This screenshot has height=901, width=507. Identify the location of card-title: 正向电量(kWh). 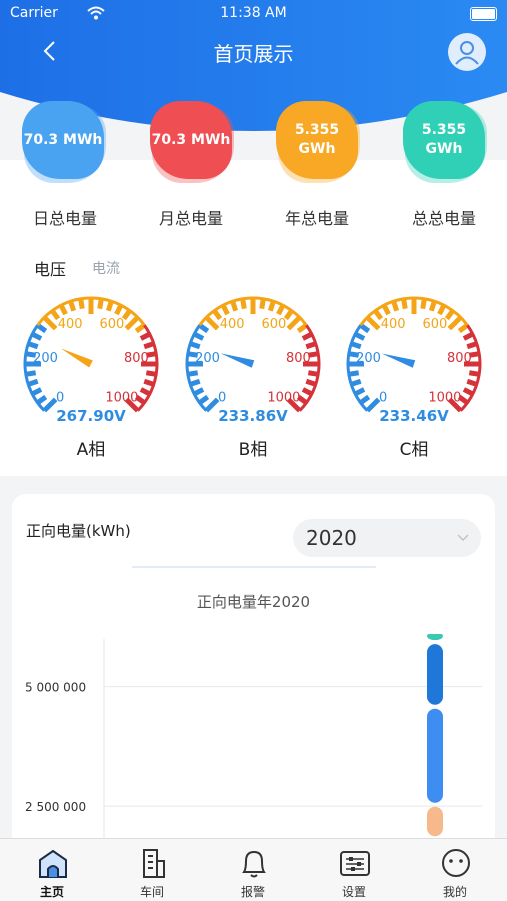
(78, 531).